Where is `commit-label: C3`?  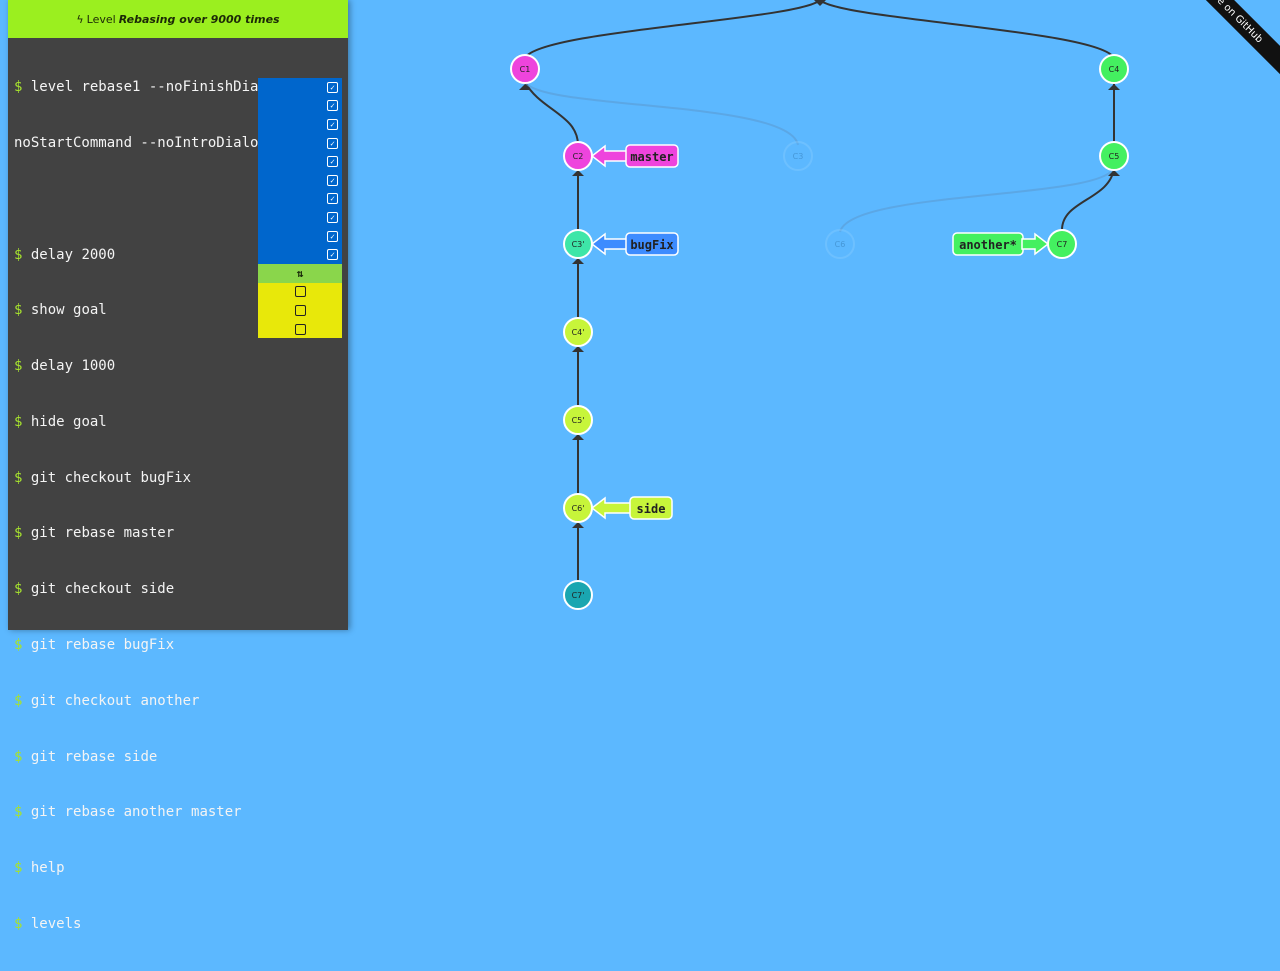
commit-label: C3 is located at coordinates (798, 156).